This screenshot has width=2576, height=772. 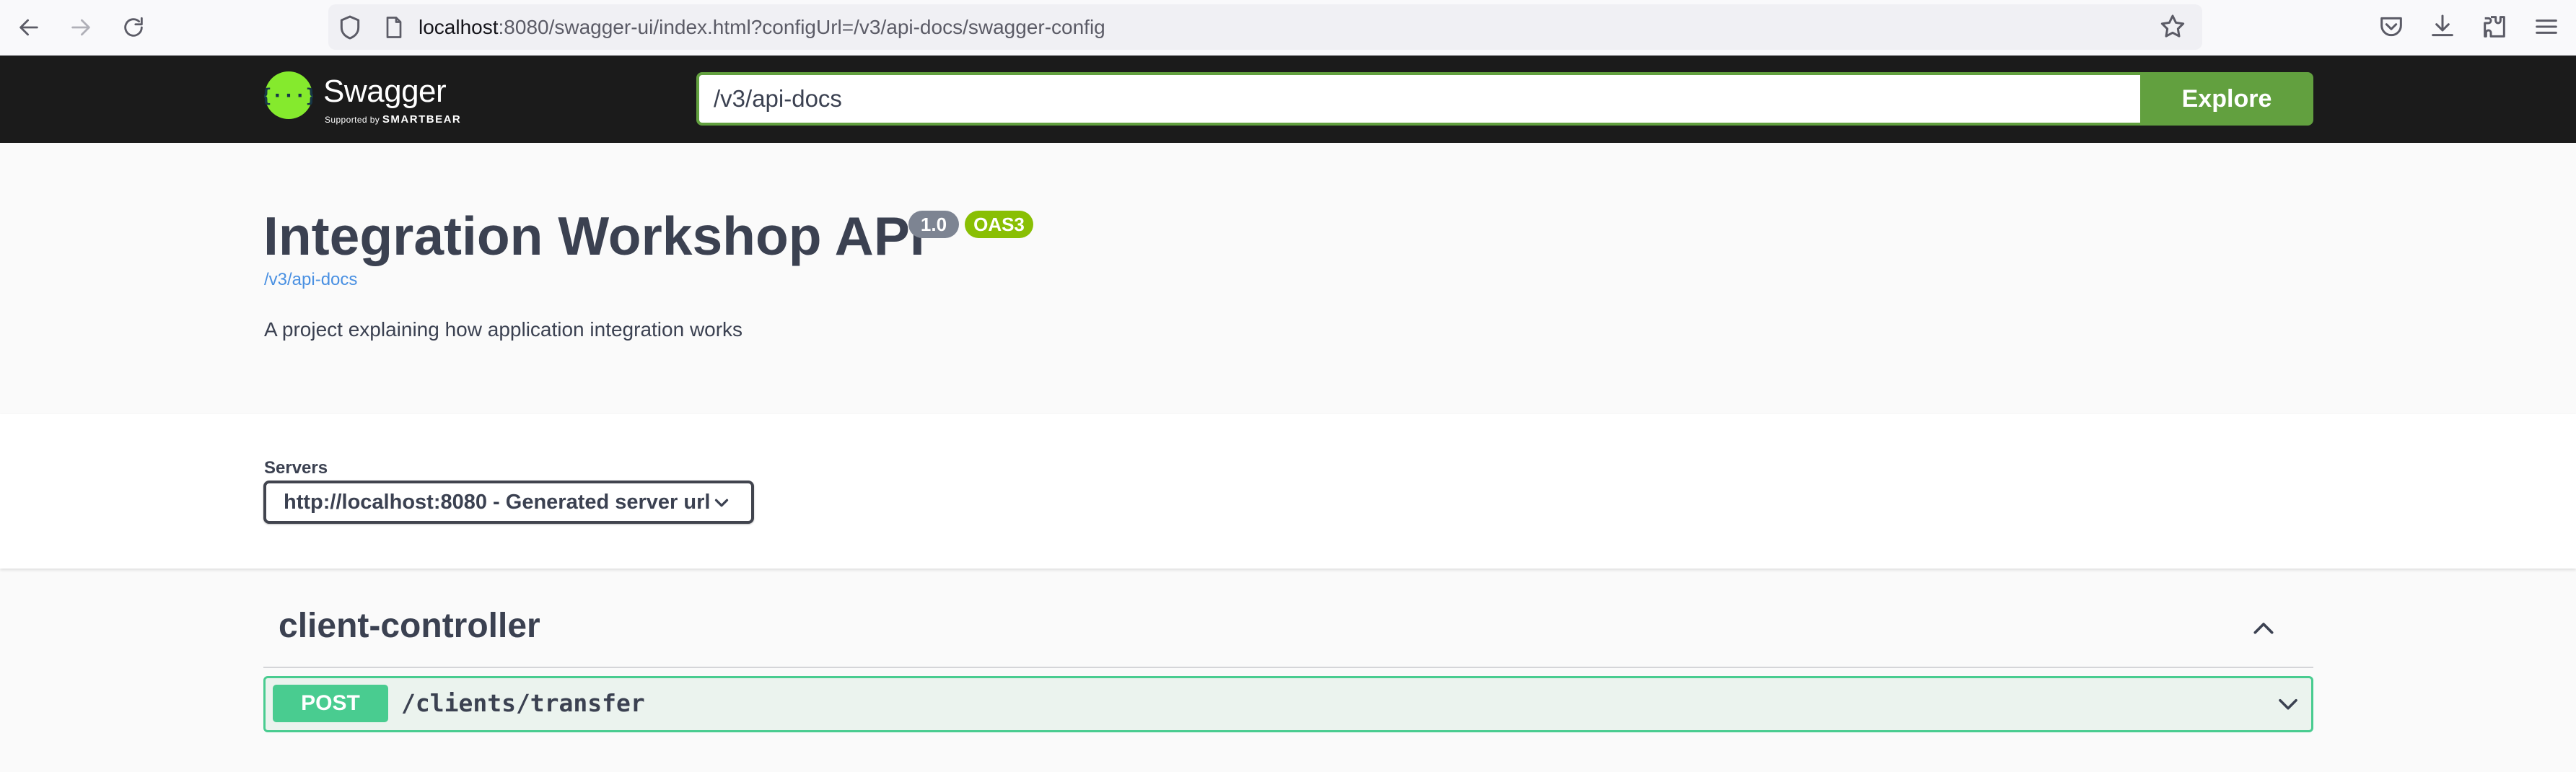 What do you see at coordinates (393, 119) in the screenshot?
I see `logo-subtext: Supported by SMARTBEAR` at bounding box center [393, 119].